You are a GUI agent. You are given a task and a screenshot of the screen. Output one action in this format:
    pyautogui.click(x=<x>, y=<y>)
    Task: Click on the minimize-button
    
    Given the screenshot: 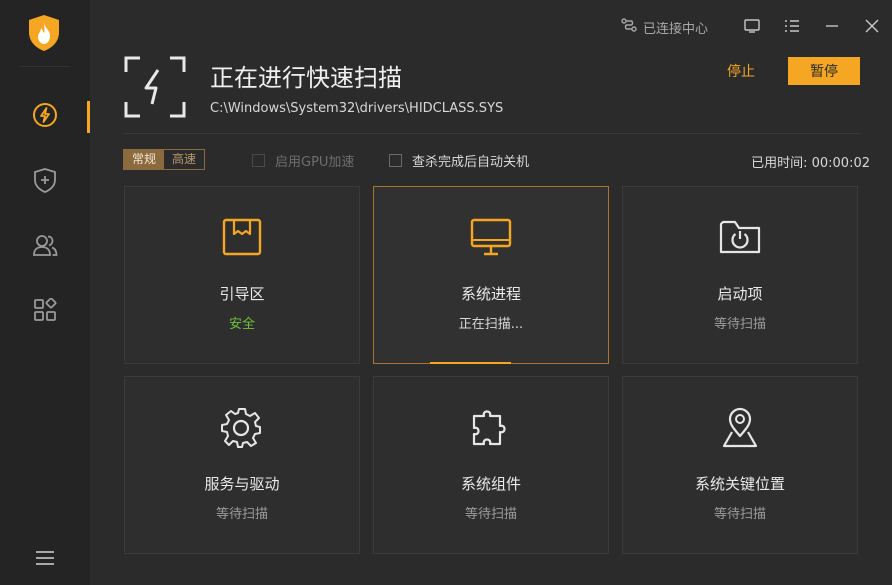 What is the action you would take?
    pyautogui.click(x=832, y=27)
    